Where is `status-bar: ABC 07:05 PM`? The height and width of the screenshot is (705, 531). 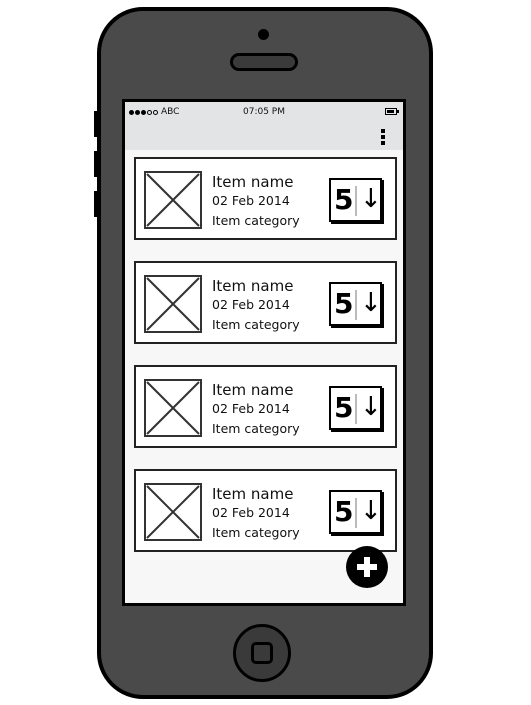 status-bar: ABC 07:05 PM is located at coordinates (264, 113).